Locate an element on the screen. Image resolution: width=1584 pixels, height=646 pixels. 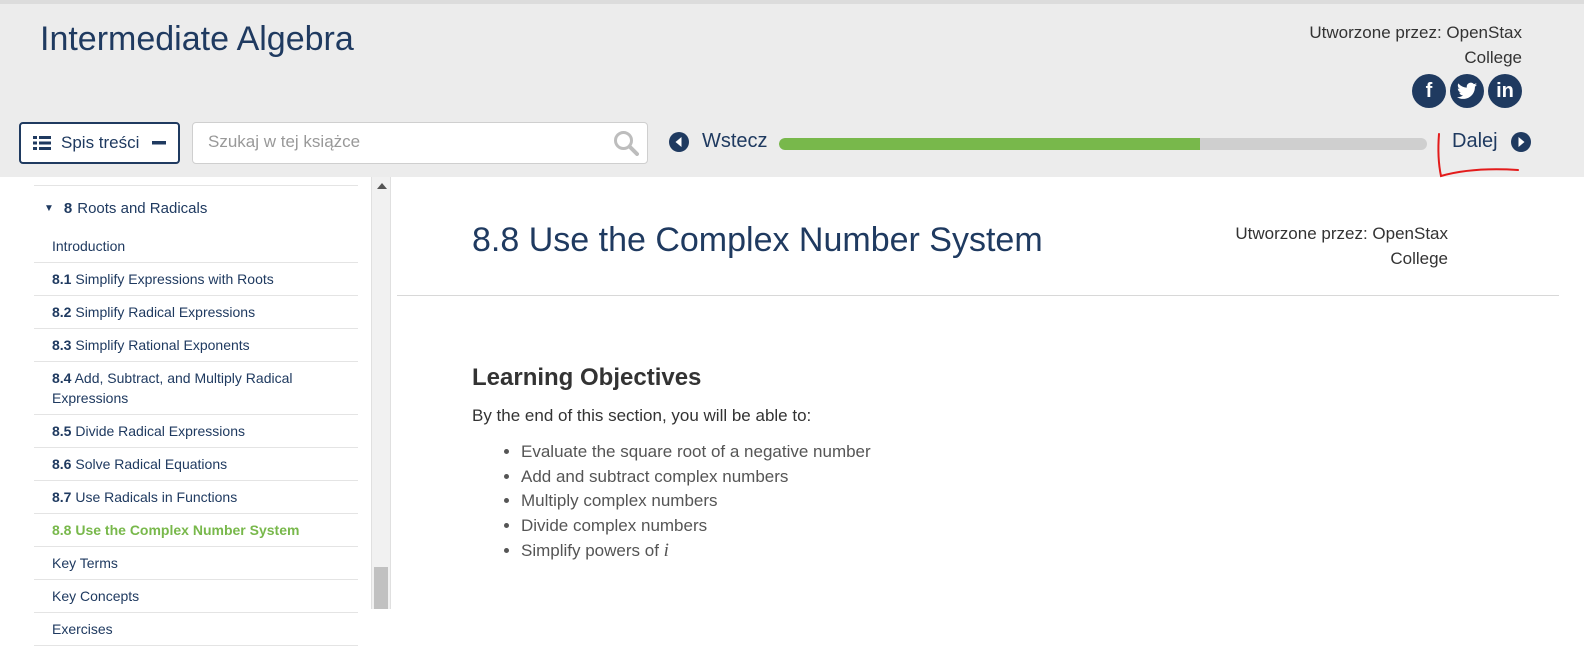
chapter-number: 8 is located at coordinates (68, 208).